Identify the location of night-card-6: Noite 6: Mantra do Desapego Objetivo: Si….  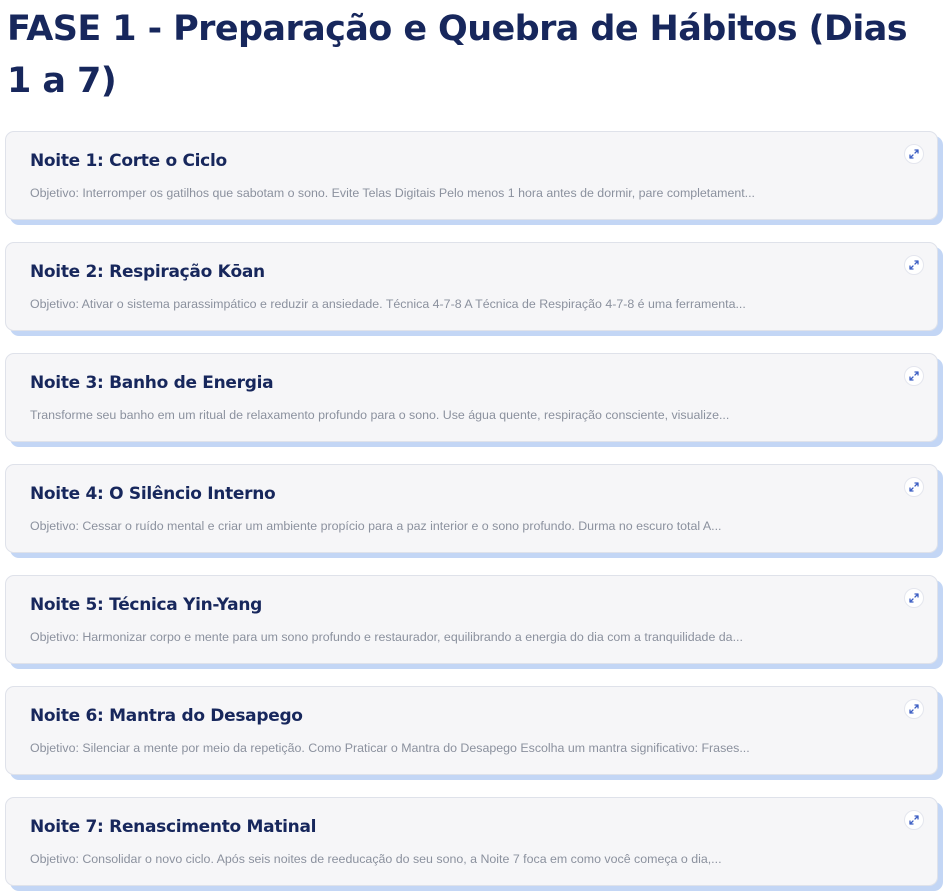
(471, 730).